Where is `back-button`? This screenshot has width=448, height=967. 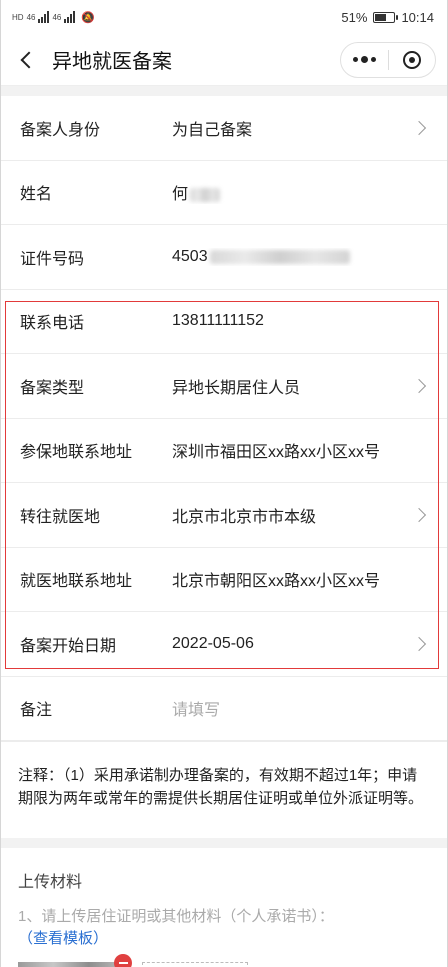 back-button is located at coordinates (26, 60).